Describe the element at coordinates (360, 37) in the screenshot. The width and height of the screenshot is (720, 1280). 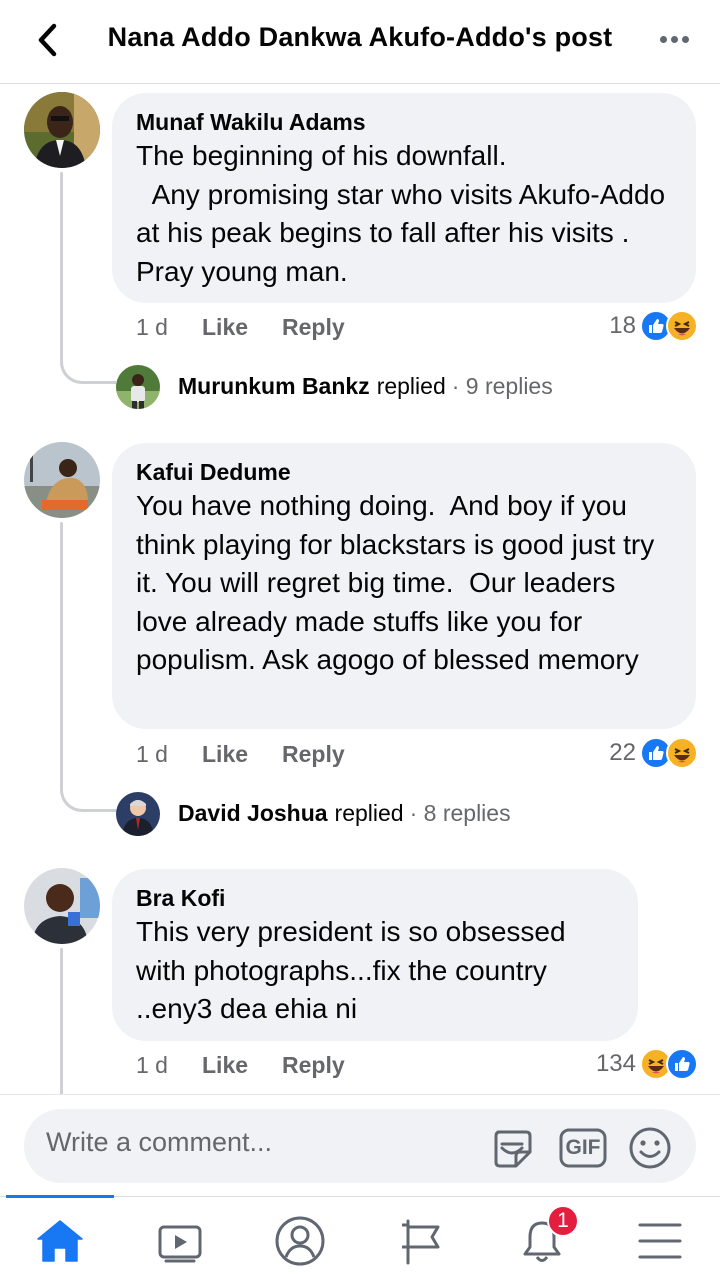
I see `page-title: Nana Addo Dankwa Akufo-Addo's post` at that location.